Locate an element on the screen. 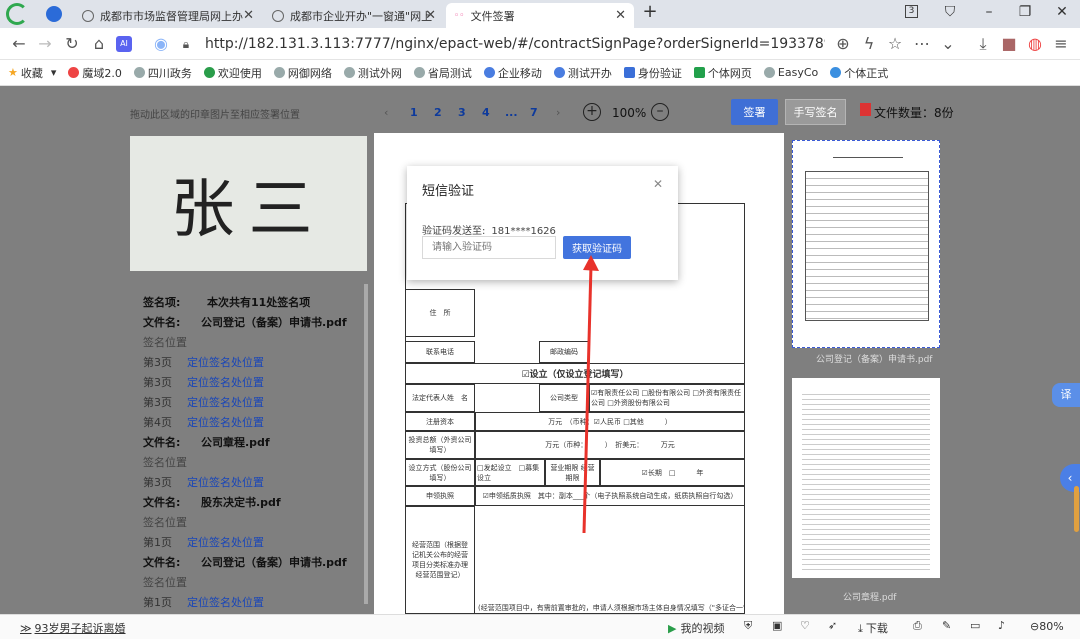 This screenshot has height=639, width=1080. image-icon: ▣ is located at coordinates (777, 625).